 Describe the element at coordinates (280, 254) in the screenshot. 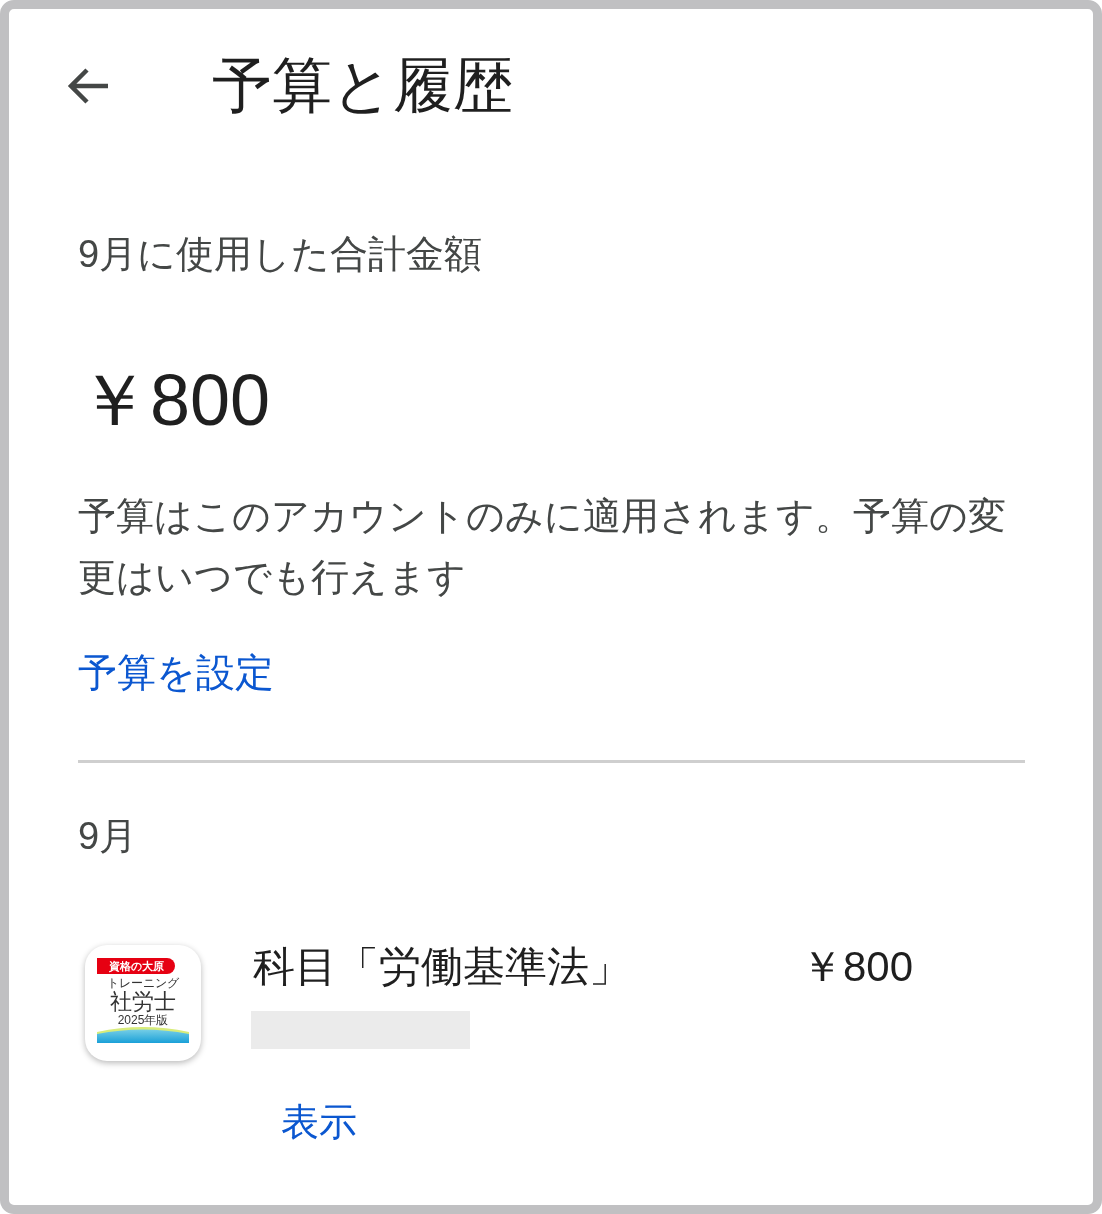

I see `spend-label: 9月に使用した合計金額` at that location.